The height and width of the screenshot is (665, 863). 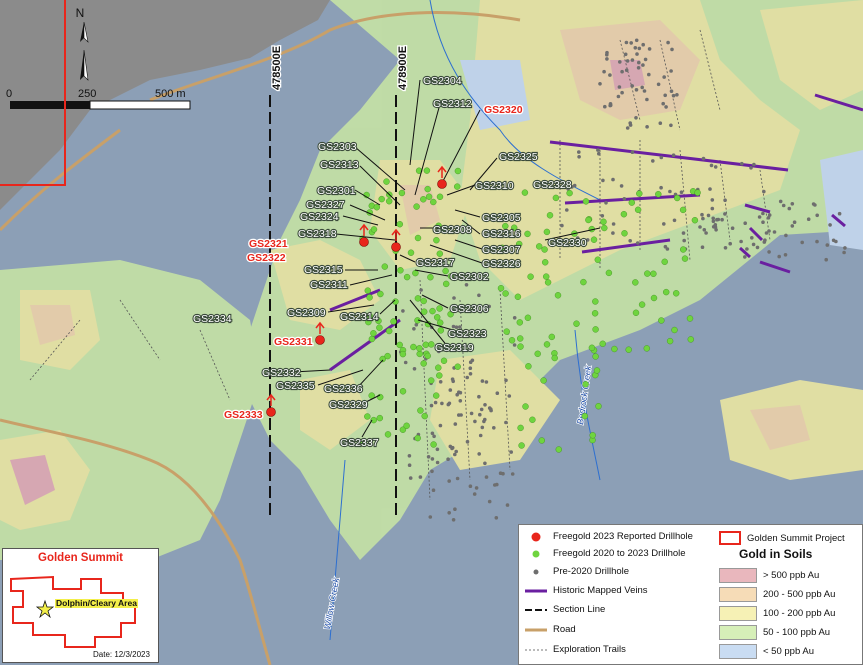 I want to click on legend-soil-4: 50 - 100 ppb Au, so click(x=774, y=632).